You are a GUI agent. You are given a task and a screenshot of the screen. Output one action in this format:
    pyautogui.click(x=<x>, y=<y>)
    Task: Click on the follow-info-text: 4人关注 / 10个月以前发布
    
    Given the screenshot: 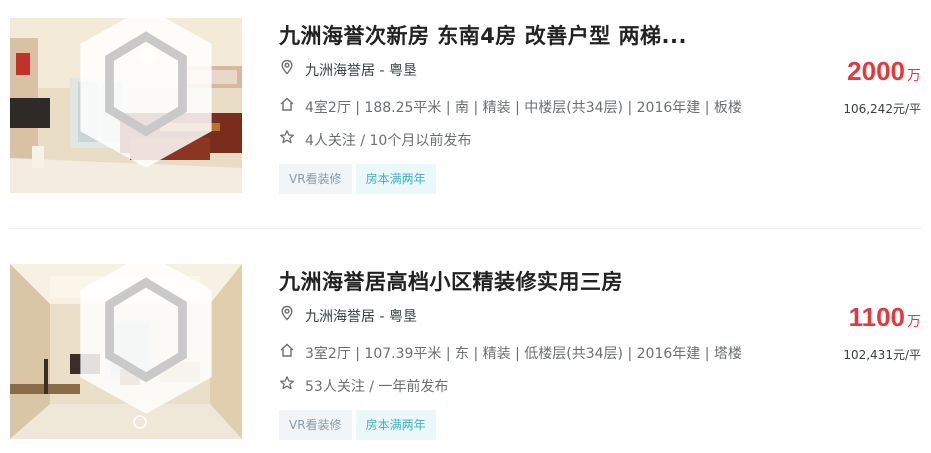 What is the action you would take?
    pyautogui.click(x=388, y=141)
    